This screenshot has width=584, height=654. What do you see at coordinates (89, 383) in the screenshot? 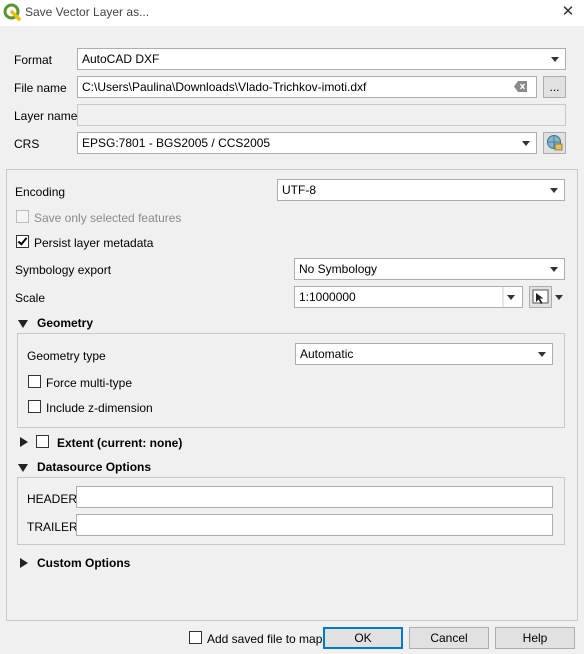
I see `force-multi-label: Force multi-type` at bounding box center [89, 383].